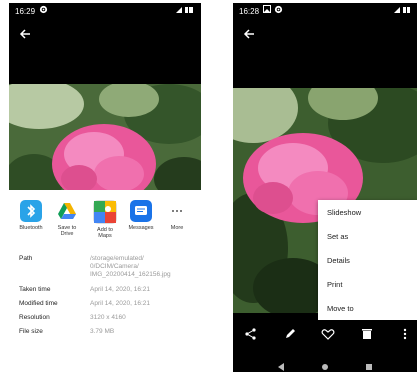 This screenshot has height=372, width=417. I want to click on menu-item-print: Print, so click(367, 284).